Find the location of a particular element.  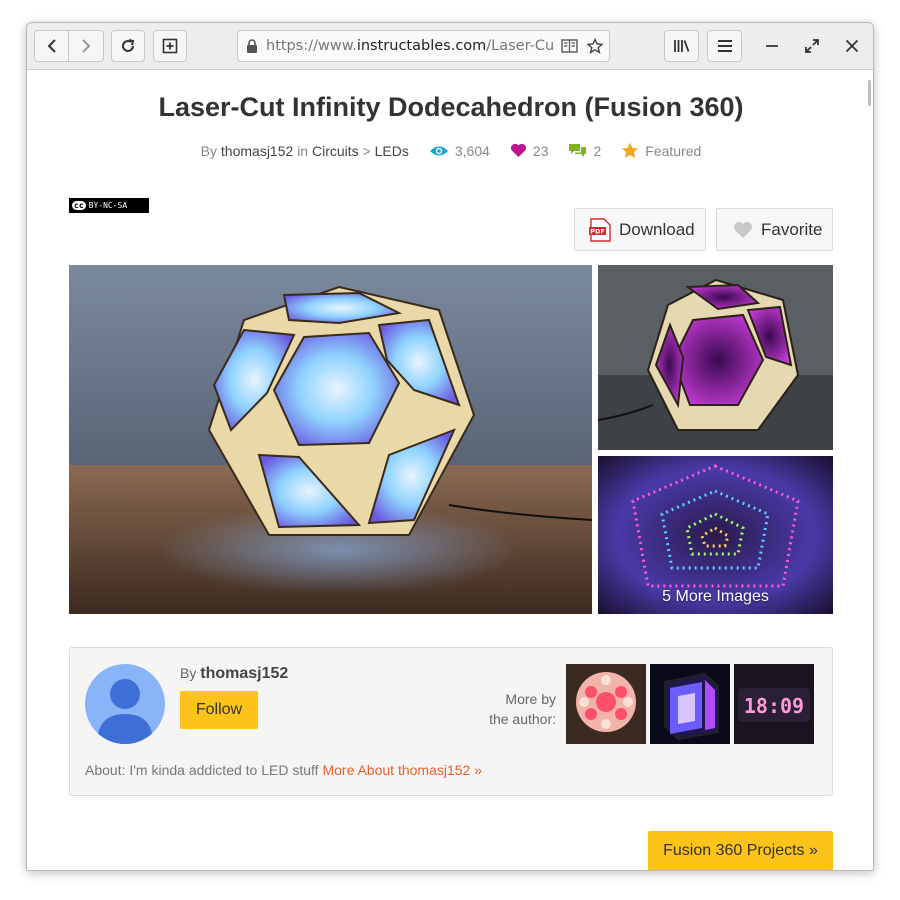

forward-button is located at coordinates (86, 46).